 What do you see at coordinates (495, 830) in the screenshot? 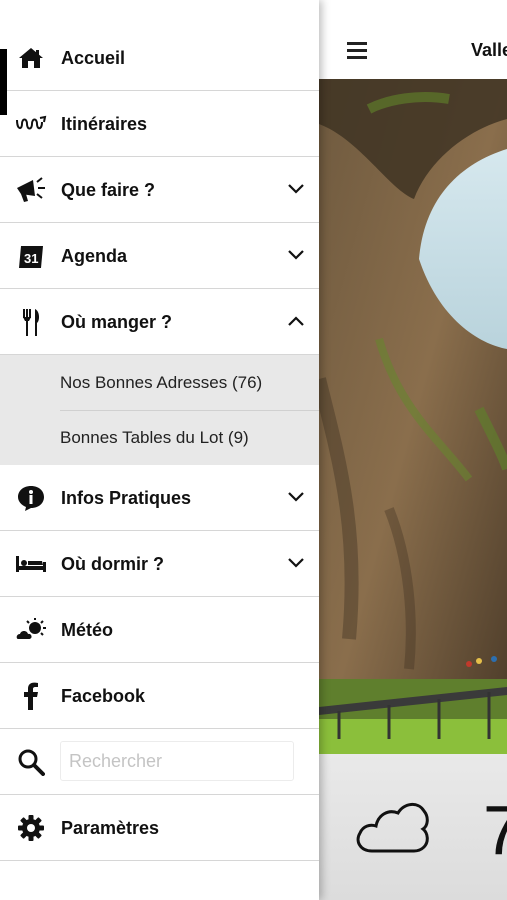
I see `temperature-value: 7` at bounding box center [495, 830].